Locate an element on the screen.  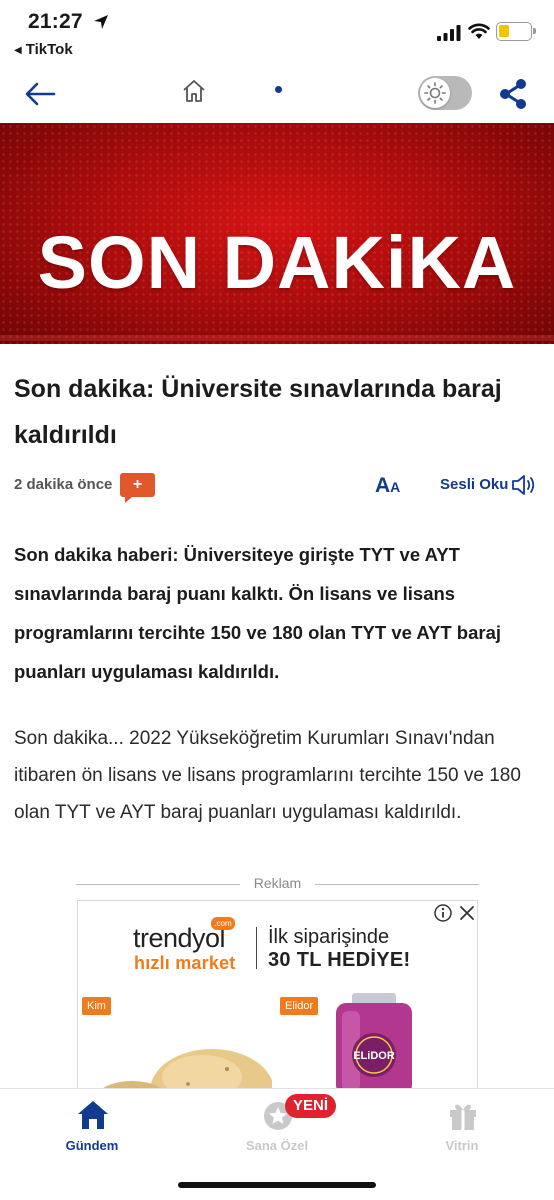
location-arrow-icon is located at coordinates (101, 22).